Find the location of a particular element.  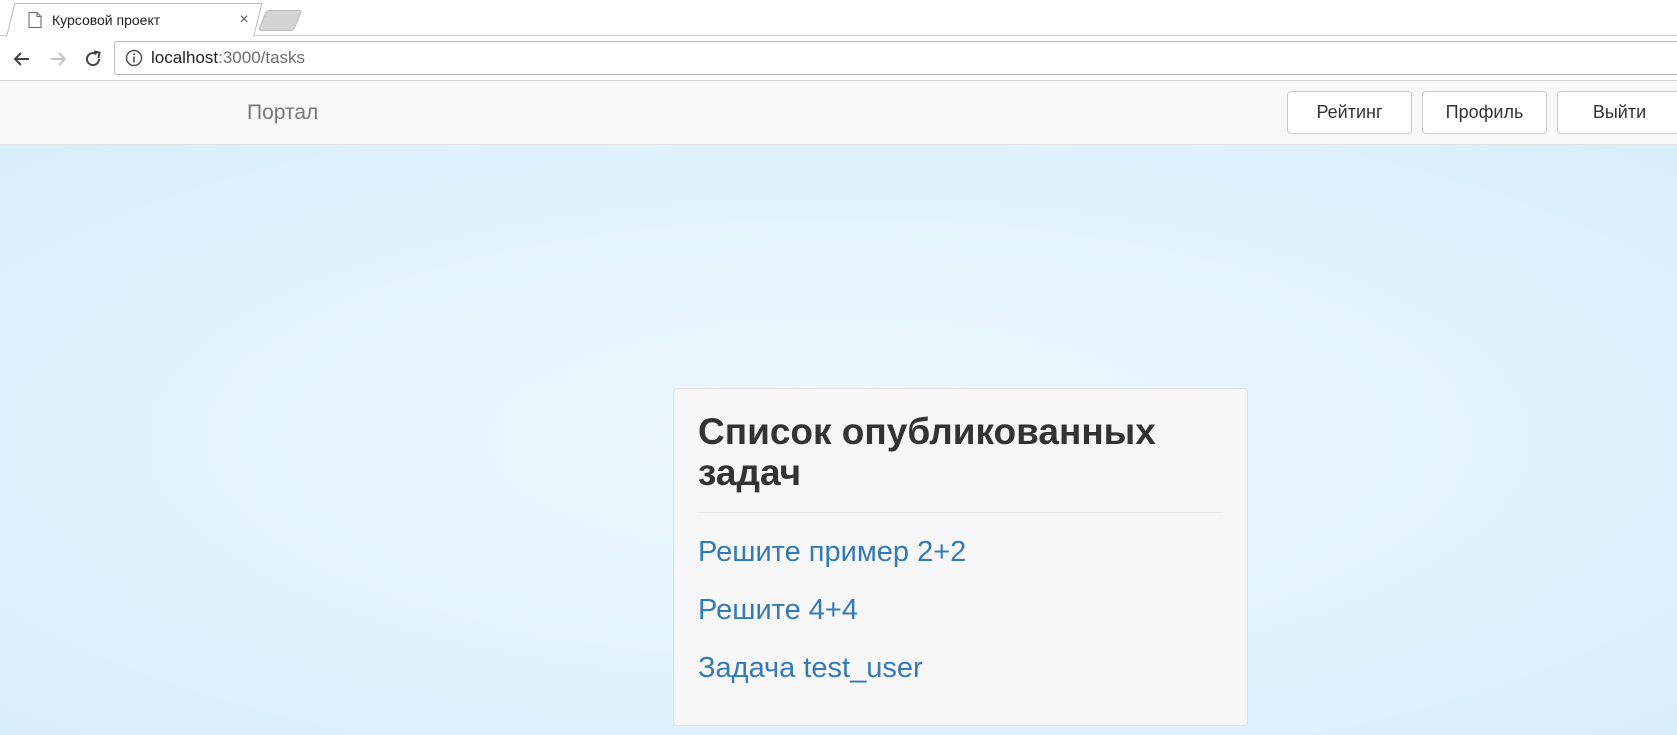

page-icon is located at coordinates (35, 20).